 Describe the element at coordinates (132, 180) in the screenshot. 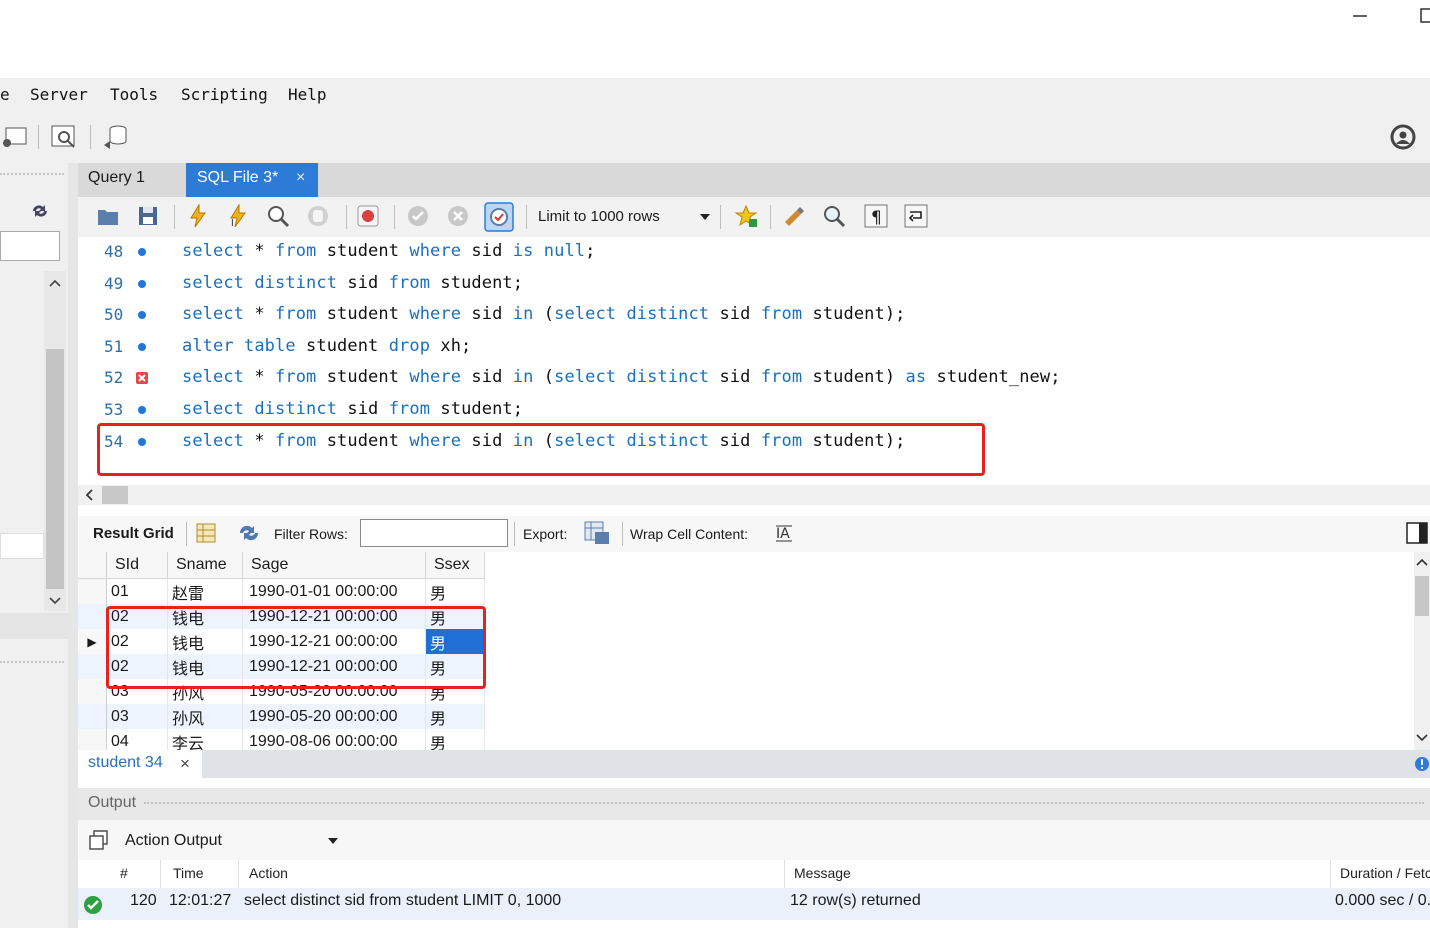

I see `tab-query-1: Query 1` at that location.